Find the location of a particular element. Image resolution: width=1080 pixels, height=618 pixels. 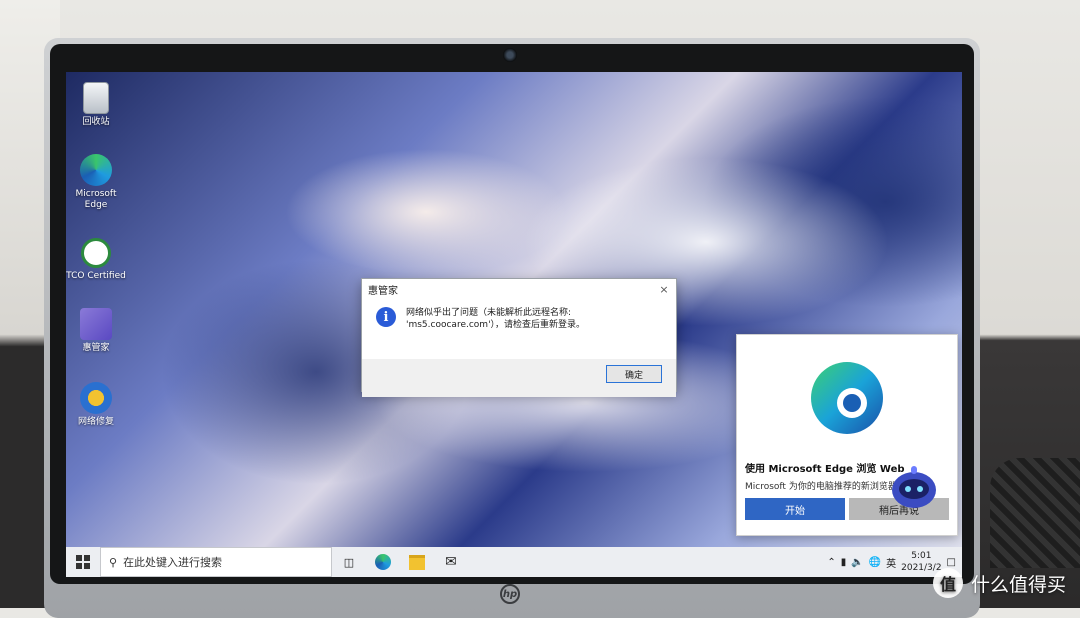

site-watermark: 值 什么值得买 is located at coordinates (999, 583).